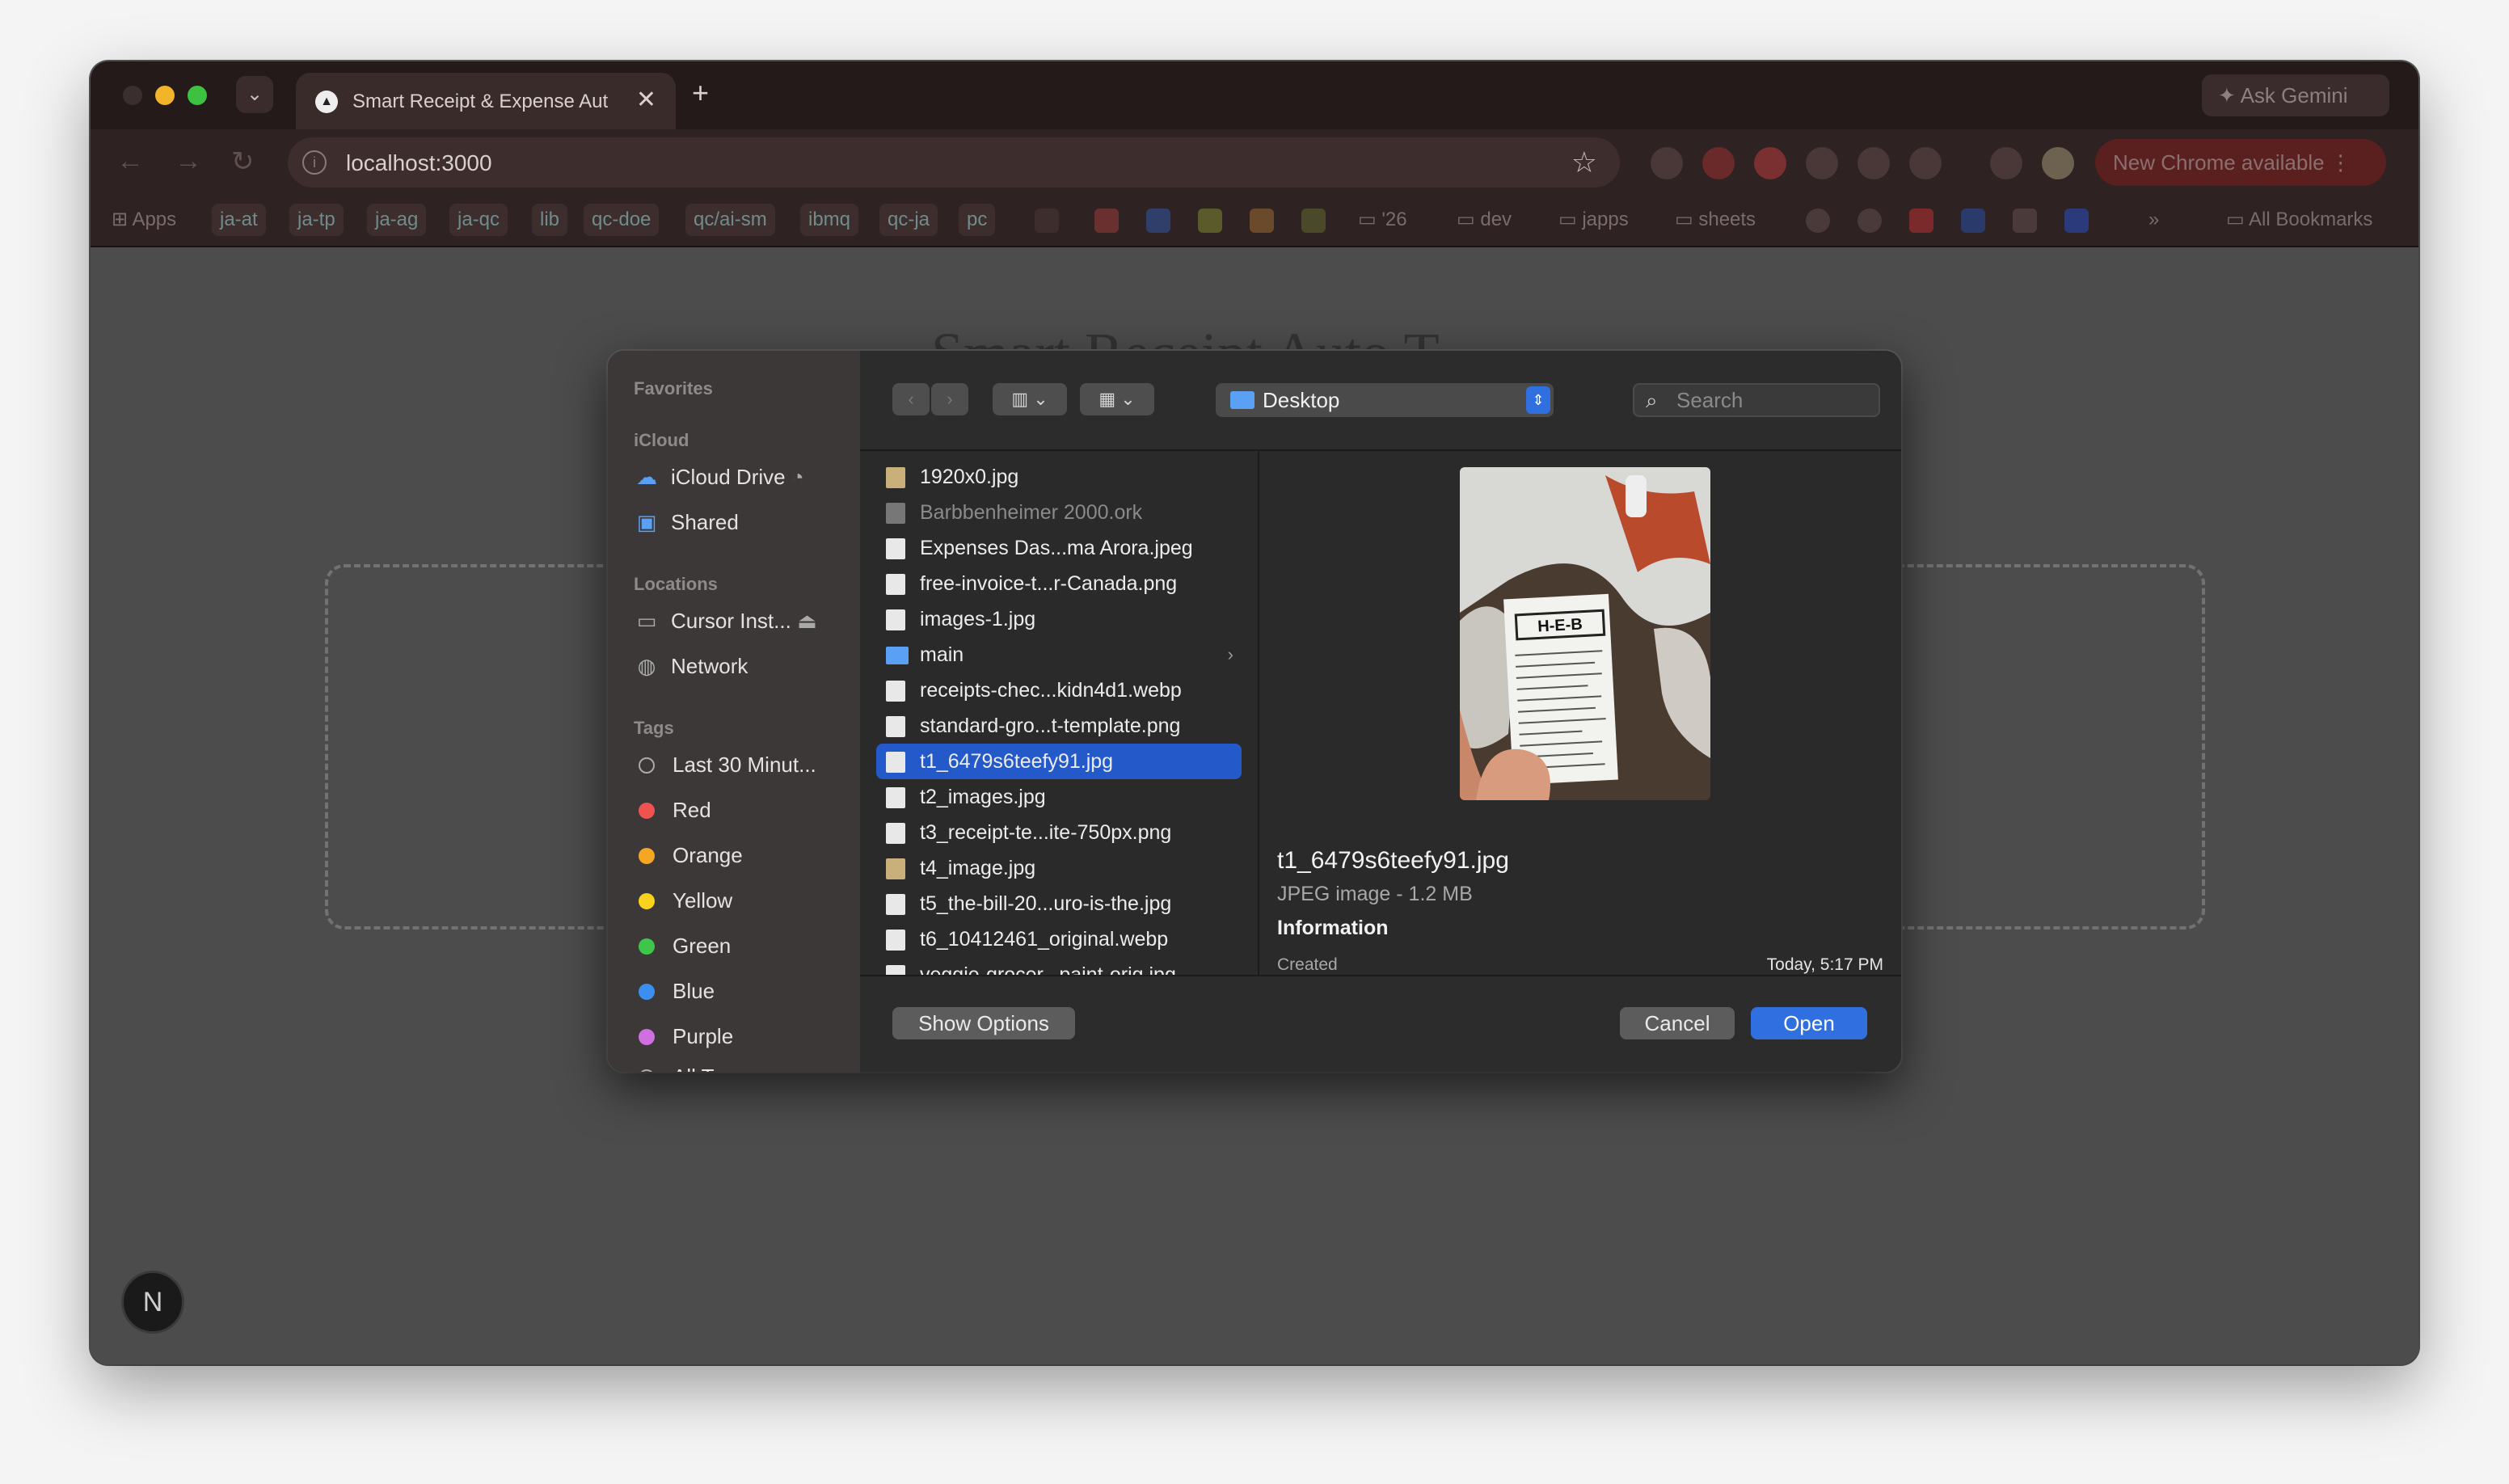 The image size is (2509, 1484). I want to click on list-item: t5_the-bill-20...uro-is-the.jpg, so click(1059, 903).